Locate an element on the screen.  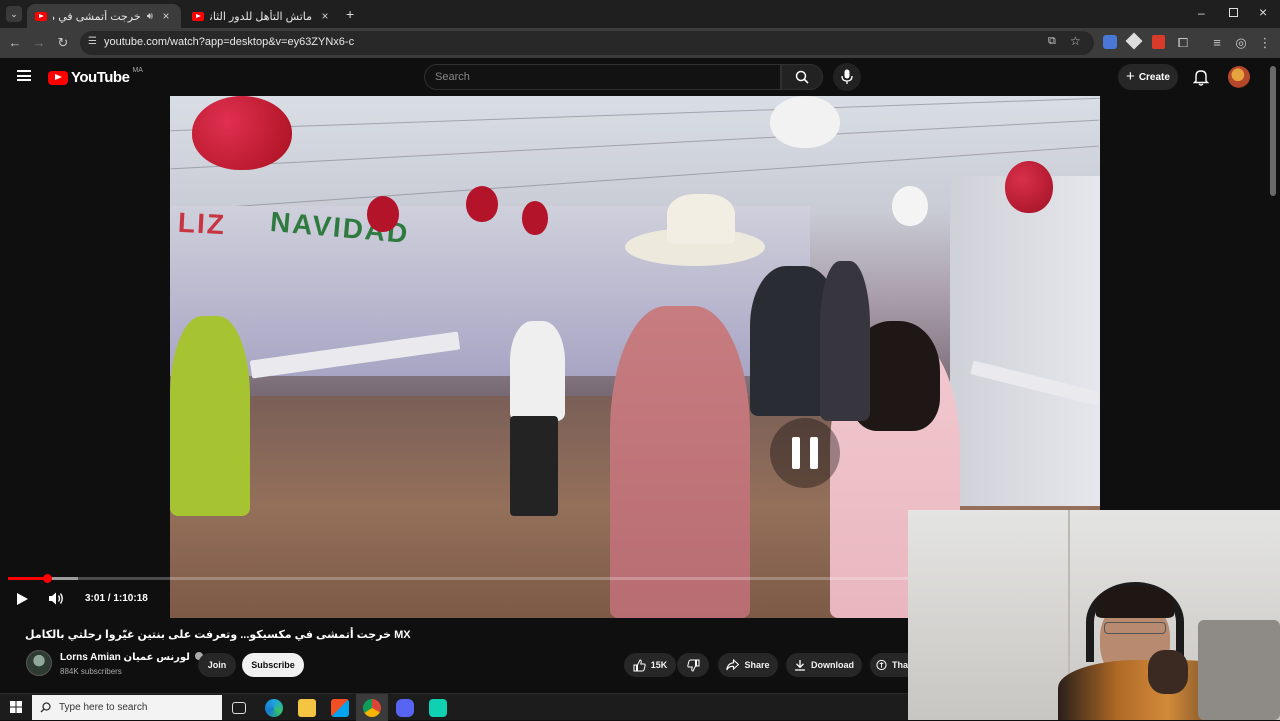
share-label: Share is located at coordinates (757, 665).